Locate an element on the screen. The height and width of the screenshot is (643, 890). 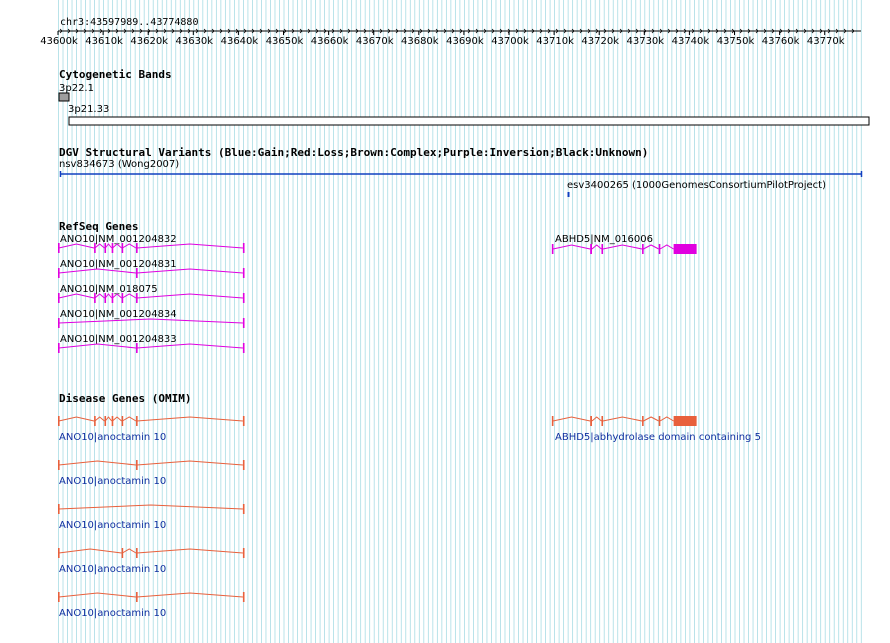
dgv-feature-label: nsv834673 (Wong2007) is located at coordinates (119, 164).